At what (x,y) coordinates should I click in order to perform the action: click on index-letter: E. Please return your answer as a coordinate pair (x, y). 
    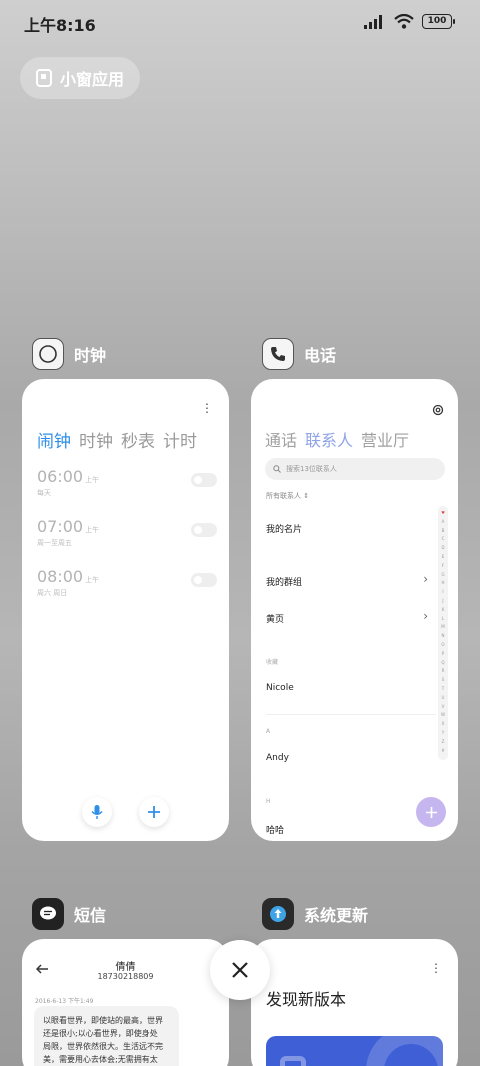
    Looking at the image, I should click on (443, 557).